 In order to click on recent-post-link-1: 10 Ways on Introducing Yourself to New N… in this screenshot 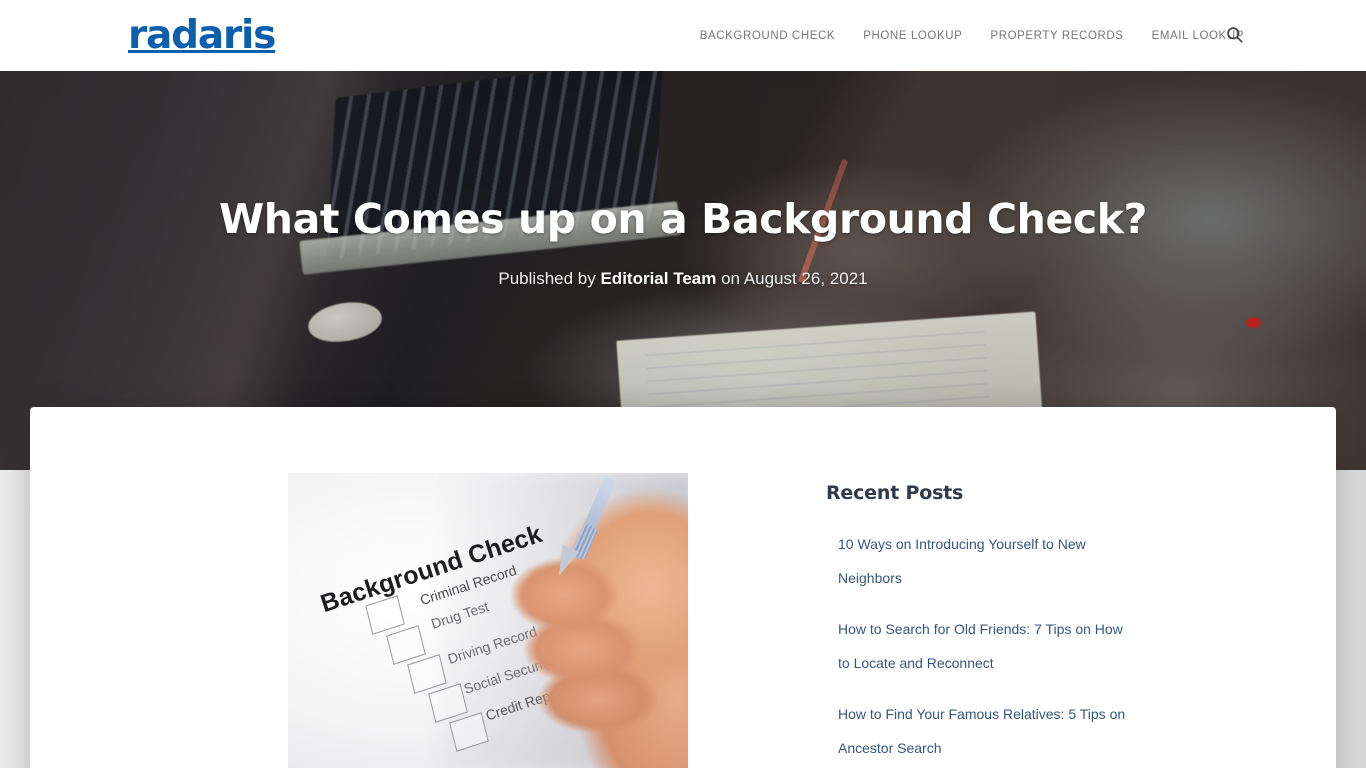, I will do `click(982, 561)`.